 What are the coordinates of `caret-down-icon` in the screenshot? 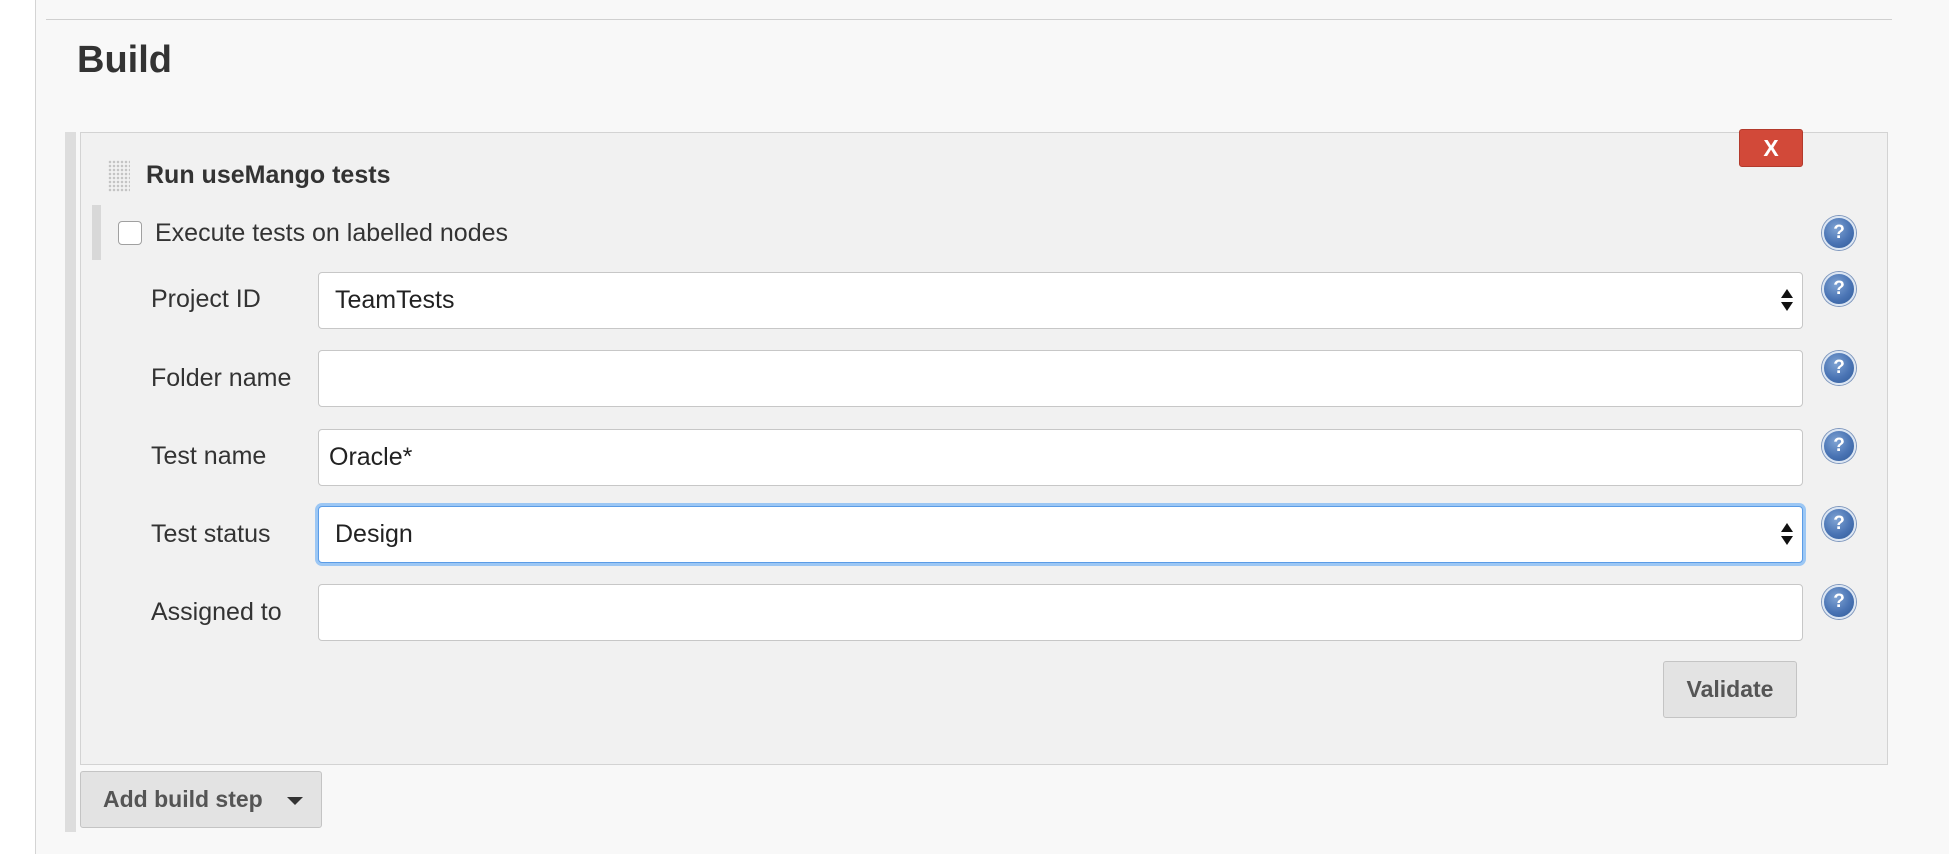 It's located at (295, 801).